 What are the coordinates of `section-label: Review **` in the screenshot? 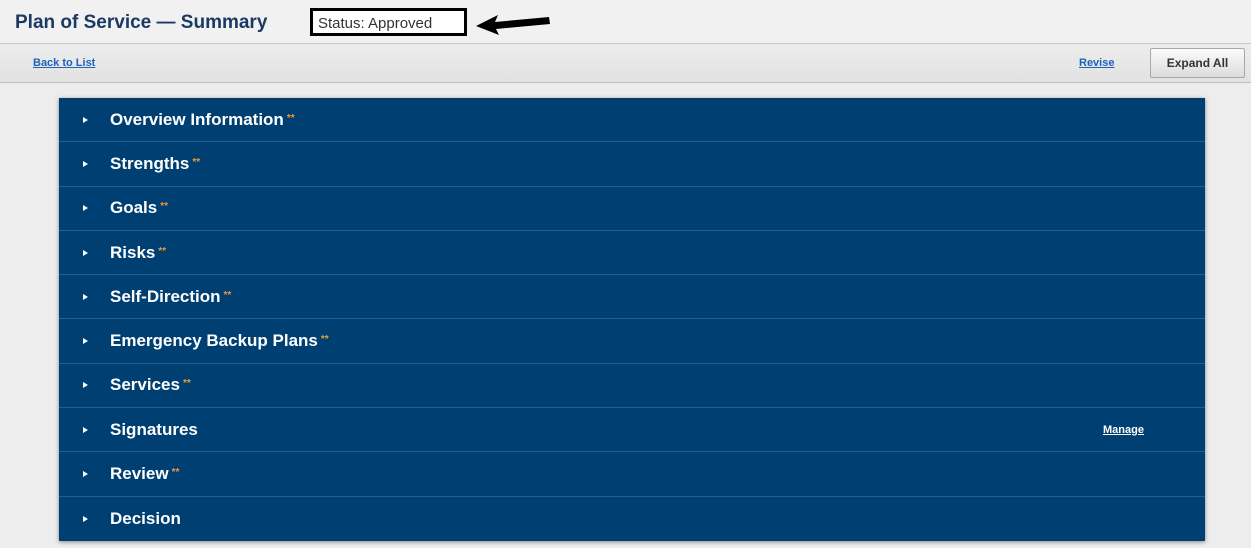 It's located at (145, 474).